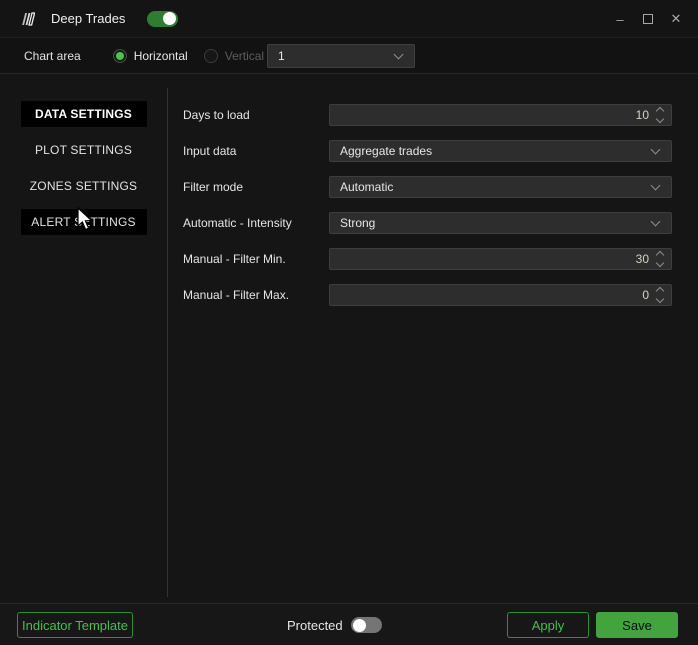 This screenshot has height=645, width=698. What do you see at coordinates (213, 187) in the screenshot?
I see `field-label: Filter mode` at bounding box center [213, 187].